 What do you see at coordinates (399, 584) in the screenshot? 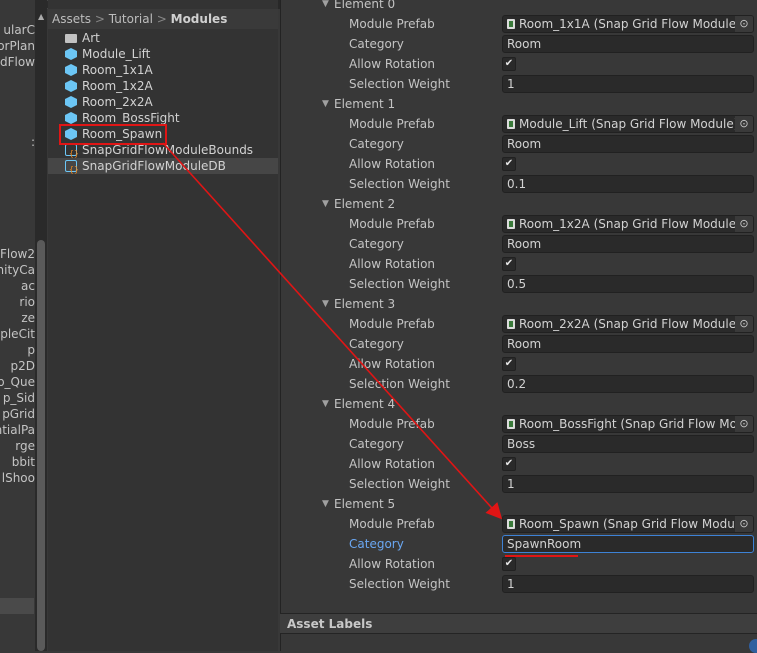
I see `field-label: Selection Weight` at bounding box center [399, 584].